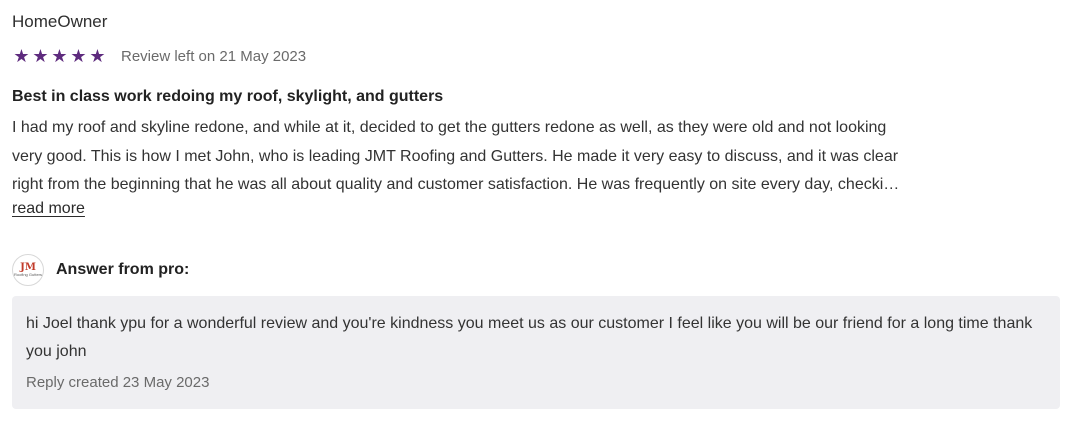  What do you see at coordinates (28, 270) in the screenshot?
I see `pro-logo: JM Roofing Gutters` at bounding box center [28, 270].